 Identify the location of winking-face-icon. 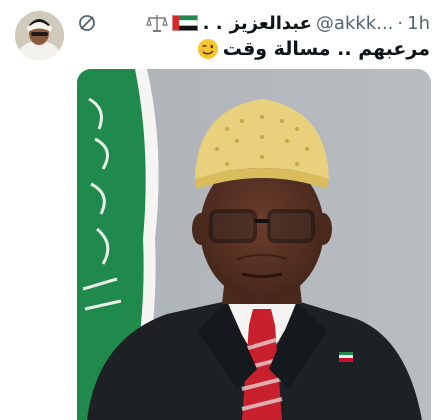
(207, 49).